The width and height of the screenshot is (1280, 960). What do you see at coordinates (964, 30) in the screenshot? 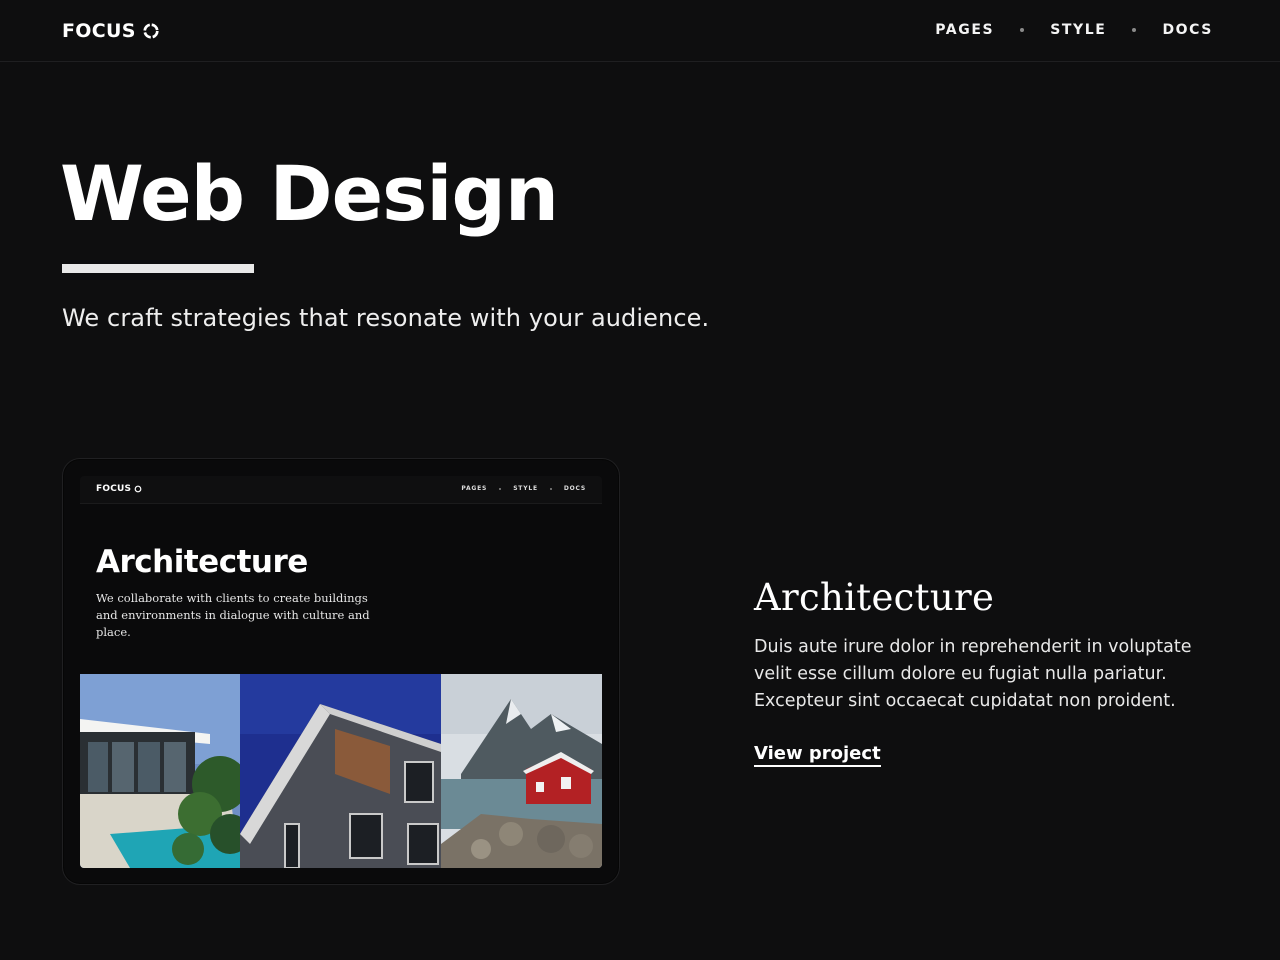
I see `nav-item-pages: PAGES` at bounding box center [964, 30].